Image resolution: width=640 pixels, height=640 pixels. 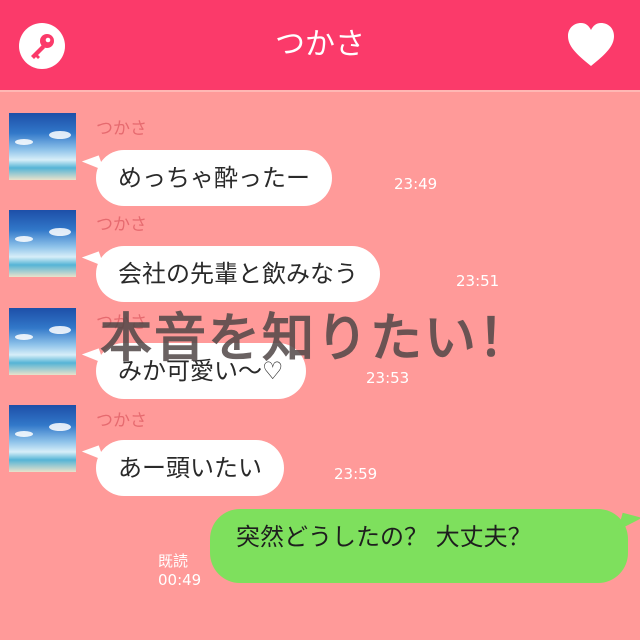 I want to click on message-time: 23:51, so click(x=478, y=281).